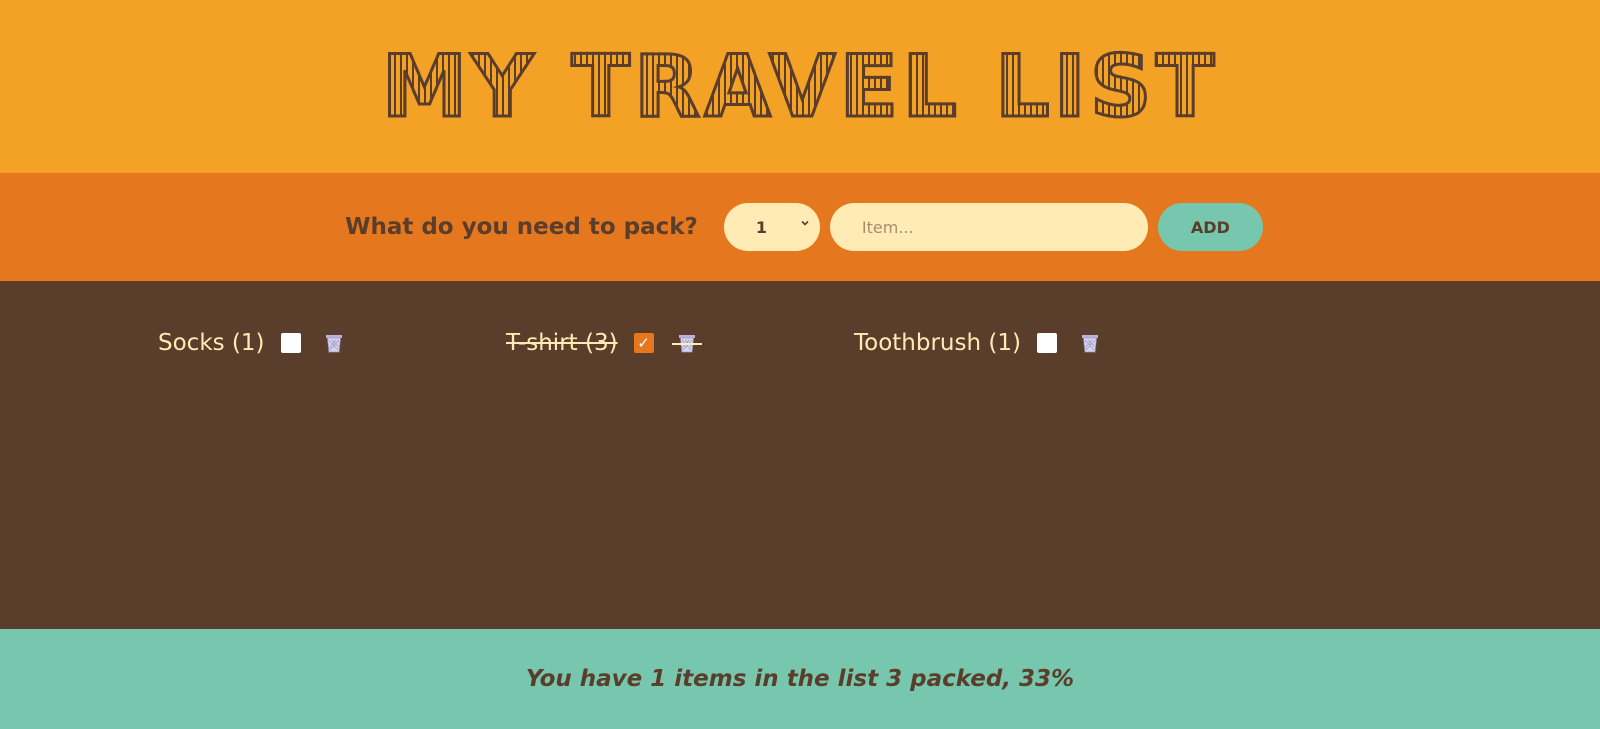 This screenshot has height=729, width=1600. I want to click on quantity-select: 1, so click(771, 227).